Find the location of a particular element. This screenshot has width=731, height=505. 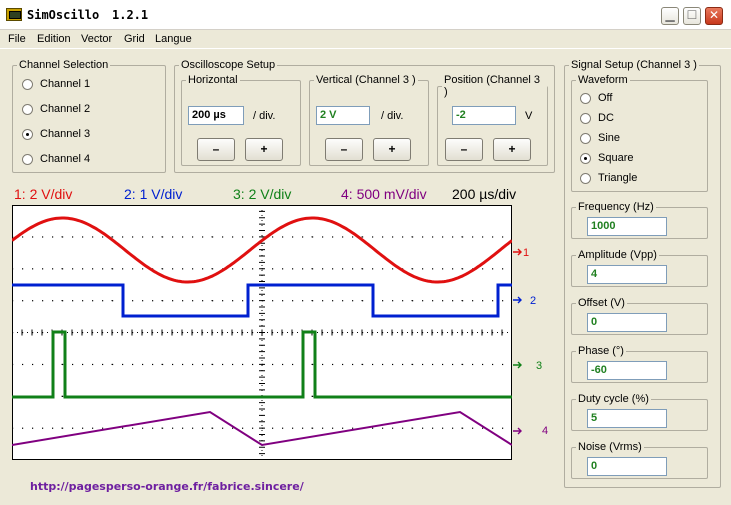

noise-legend: Noise (Vrms) is located at coordinates (610, 447).